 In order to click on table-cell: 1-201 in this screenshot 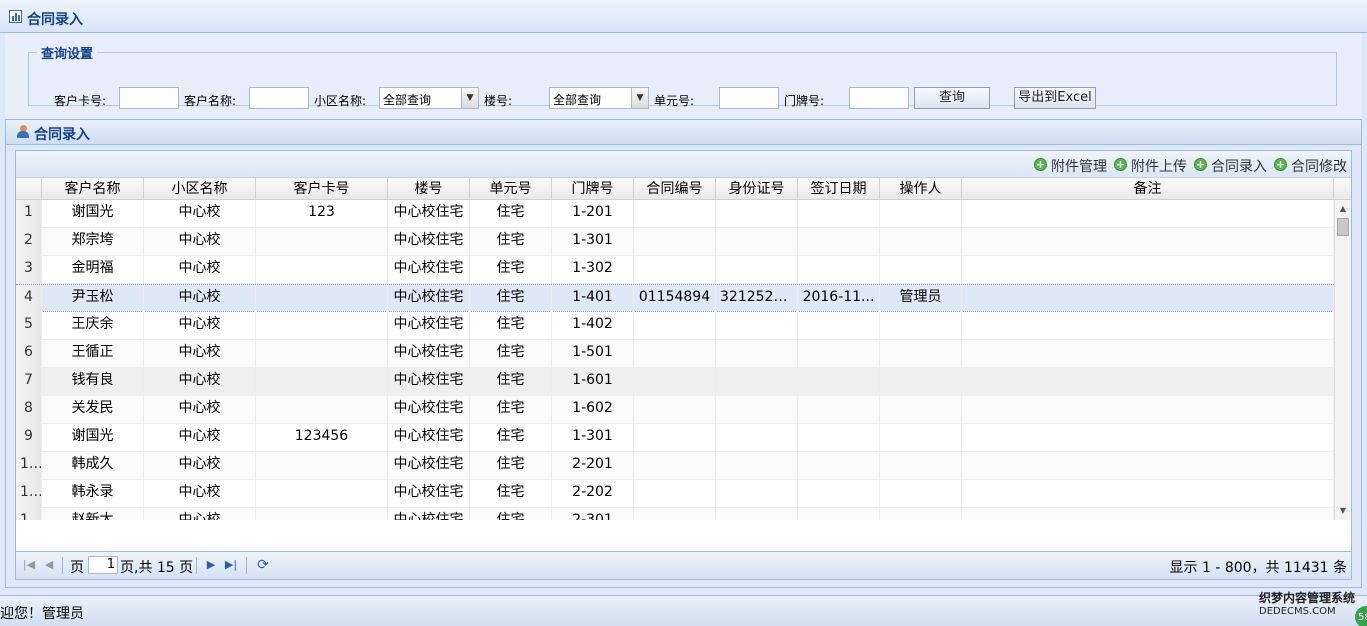, I will do `click(593, 214)`.